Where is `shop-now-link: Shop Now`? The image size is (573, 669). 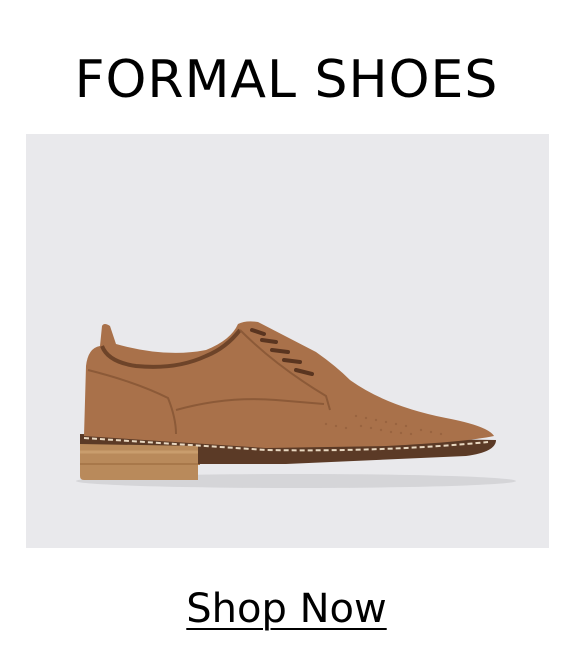
shop-now-link: Shop Now is located at coordinates (286, 609).